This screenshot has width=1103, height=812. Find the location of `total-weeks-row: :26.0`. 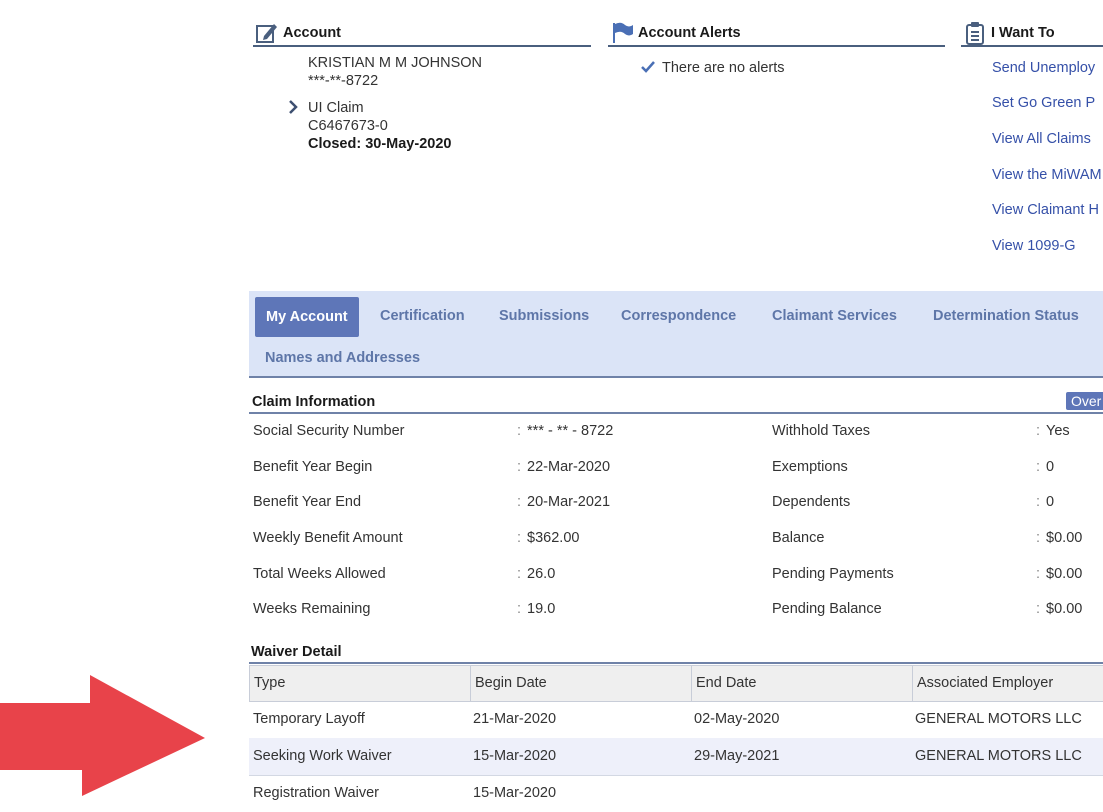

total-weeks-row: :26.0 is located at coordinates (536, 574).